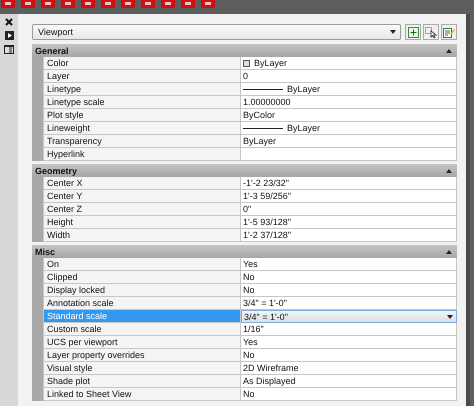 This screenshot has width=474, height=406. What do you see at coordinates (349, 235) in the screenshot?
I see `property-value: 1'-2 37/128"` at bounding box center [349, 235].